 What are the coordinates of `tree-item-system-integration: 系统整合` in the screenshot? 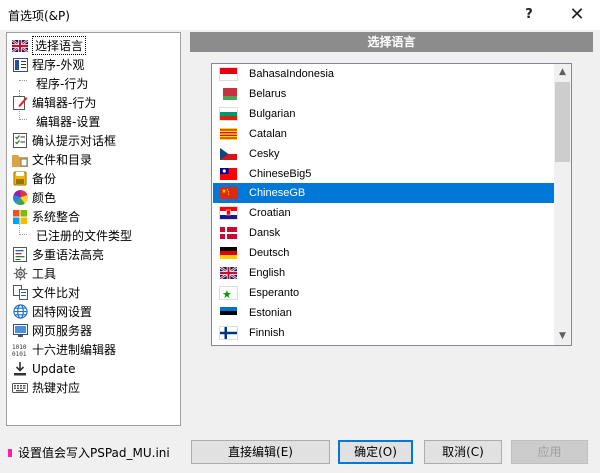 It's located at (93, 216).